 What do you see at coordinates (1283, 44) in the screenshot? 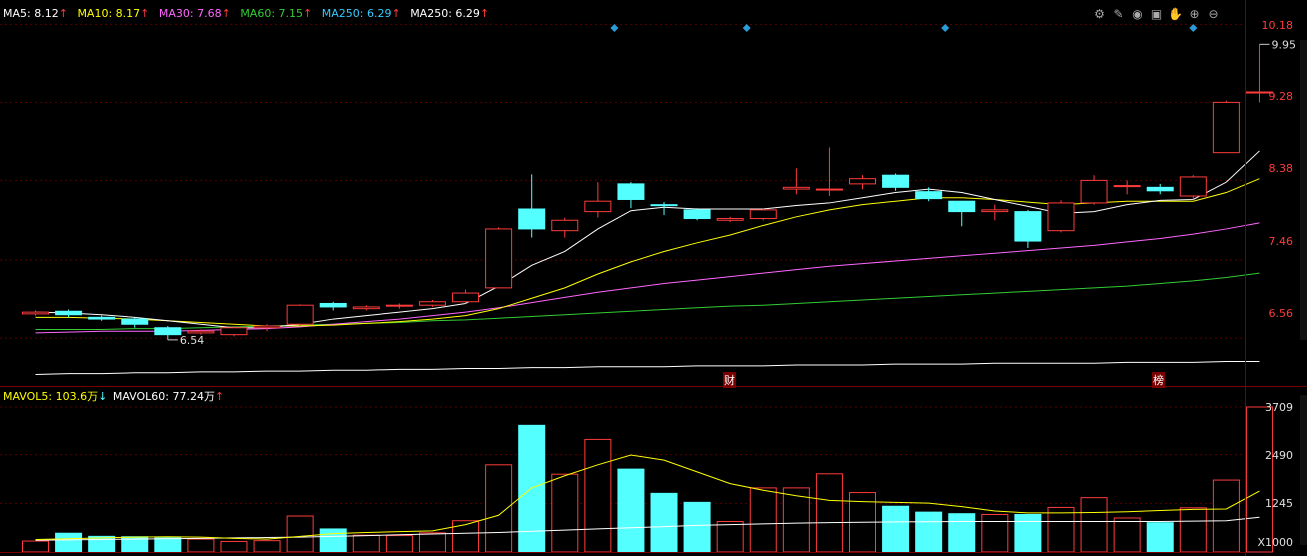
I see `high-price-label: 9.95` at bounding box center [1283, 44].